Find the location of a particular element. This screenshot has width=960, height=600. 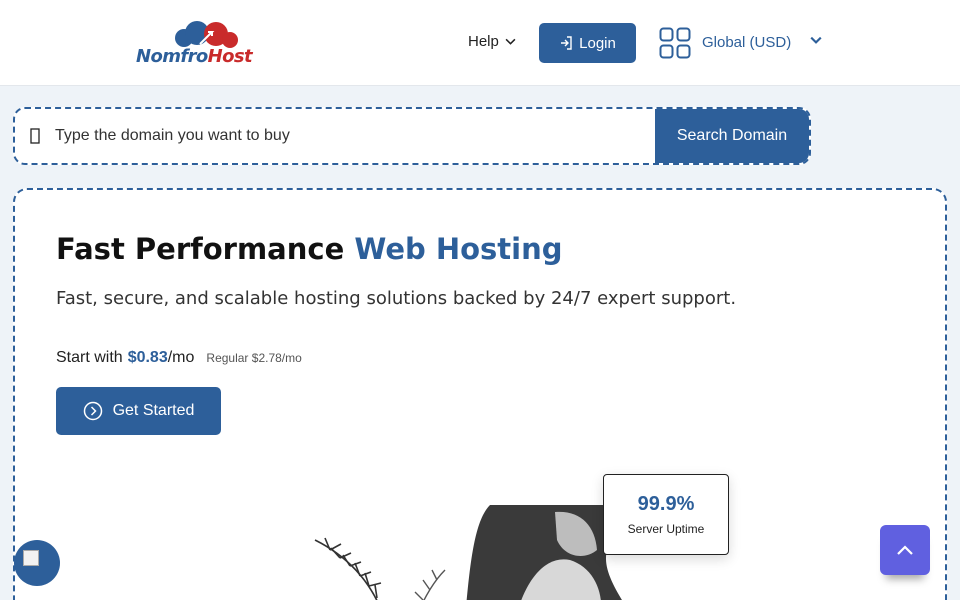

uptime-badge: 99.9% Server Uptime is located at coordinates (666, 514).